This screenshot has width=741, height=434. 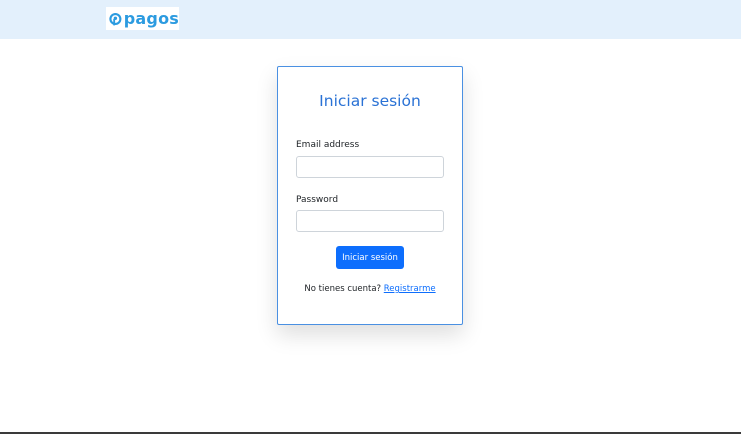 I want to click on brand-logo-link: pagos, so click(x=142, y=18).